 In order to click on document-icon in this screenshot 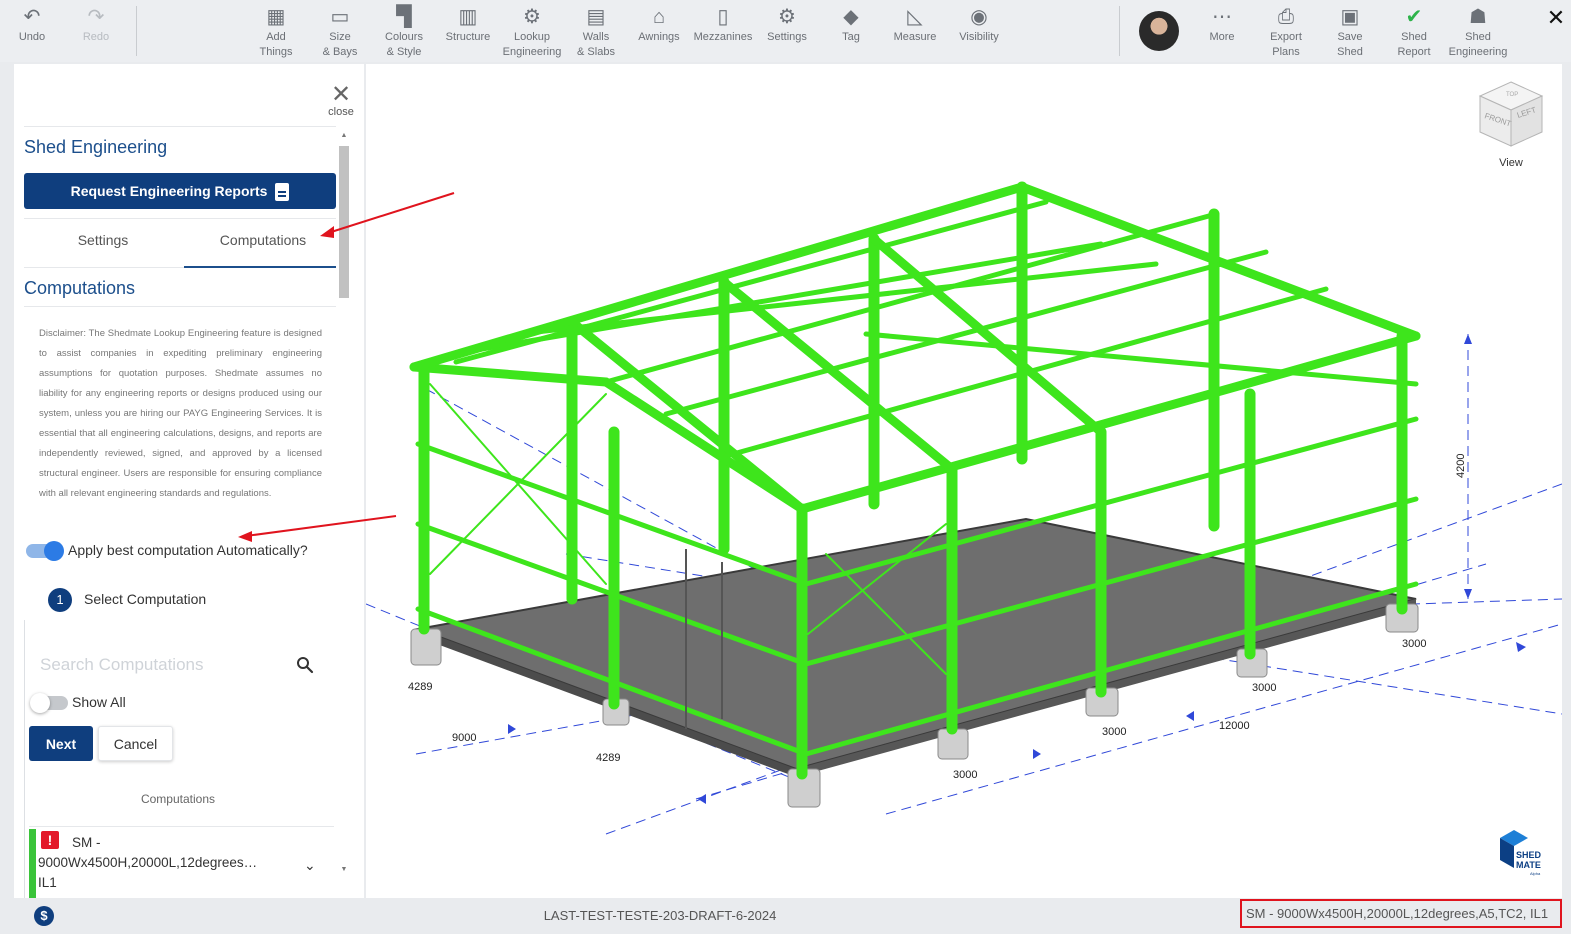, I will do `click(282, 192)`.